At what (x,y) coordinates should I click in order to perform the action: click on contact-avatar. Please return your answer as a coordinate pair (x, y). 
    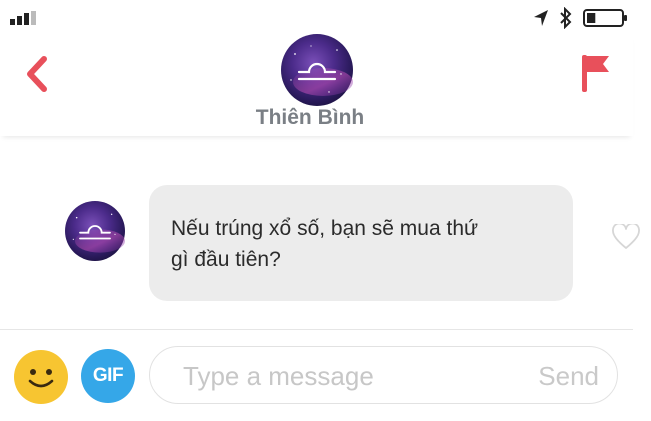
    Looking at the image, I should click on (317, 70).